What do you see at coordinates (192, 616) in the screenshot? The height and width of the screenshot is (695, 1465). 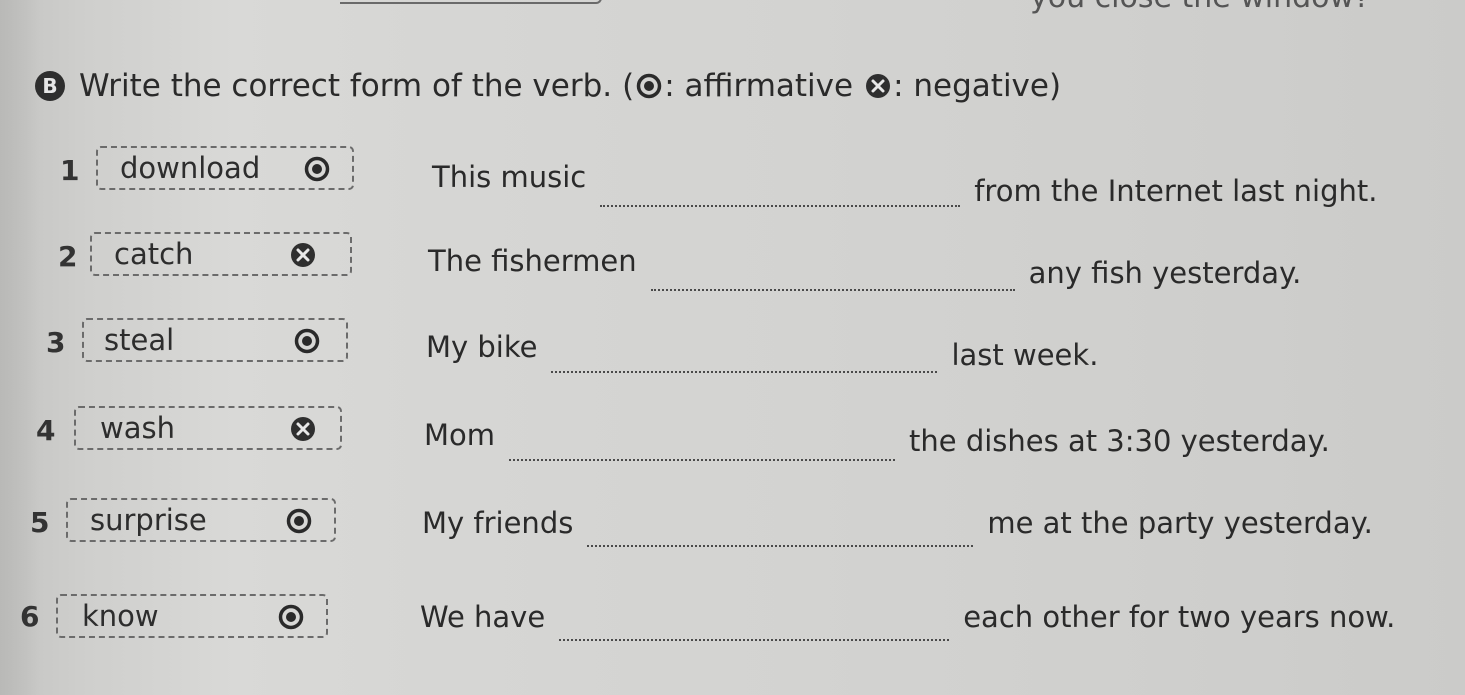 I see `verb-box: know` at bounding box center [192, 616].